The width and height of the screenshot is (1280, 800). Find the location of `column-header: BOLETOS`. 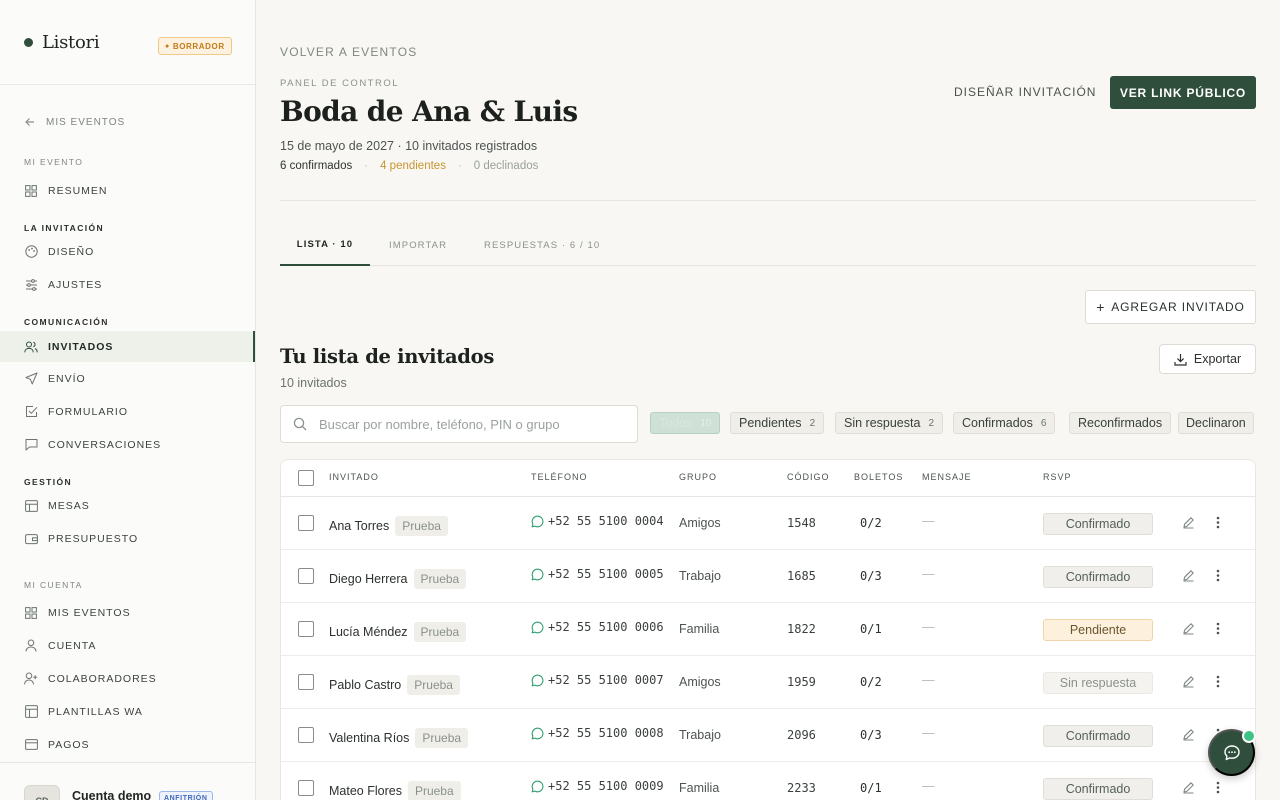

column-header: BOLETOS is located at coordinates (878, 477).